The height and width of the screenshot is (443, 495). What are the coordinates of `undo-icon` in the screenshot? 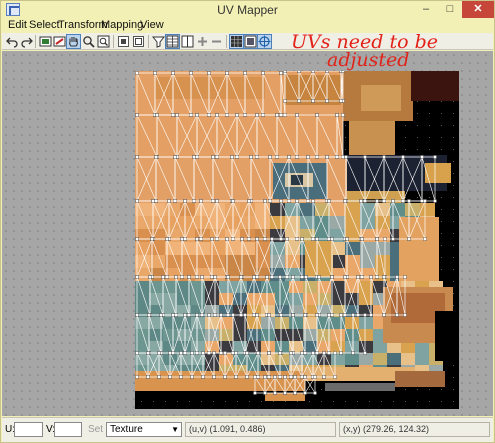 It's located at (12, 41).